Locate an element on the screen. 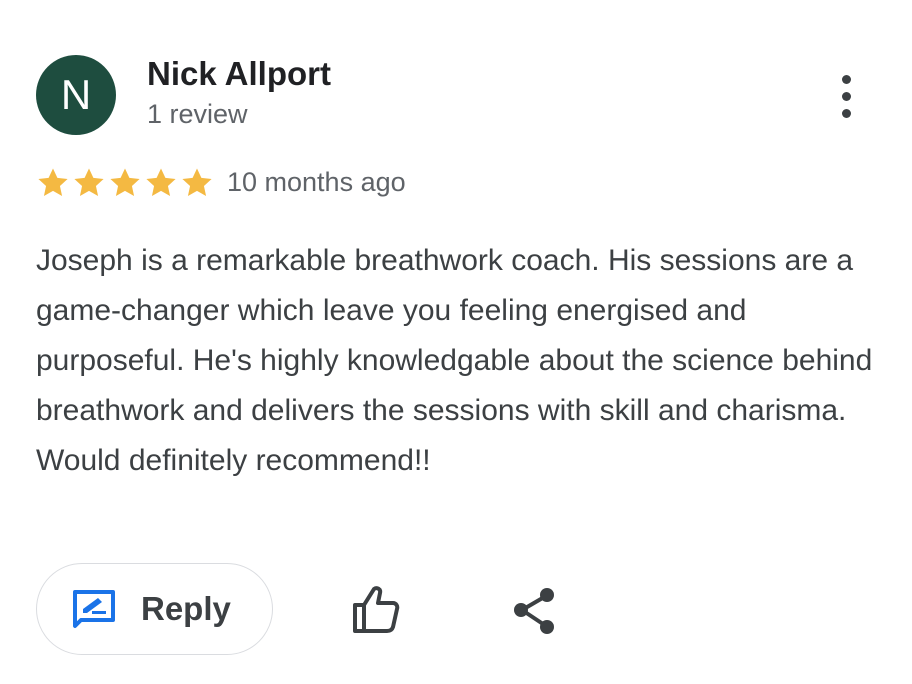 This screenshot has width=912, height=684. edit-comment-icon is located at coordinates (94, 609).